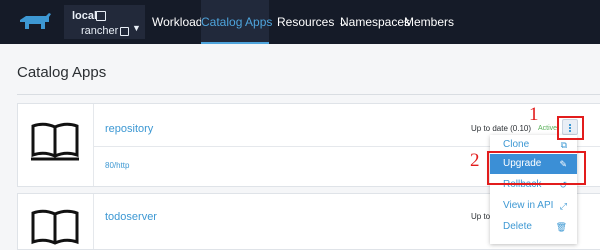  I want to click on endpoint-link: 80/http, so click(117, 165).